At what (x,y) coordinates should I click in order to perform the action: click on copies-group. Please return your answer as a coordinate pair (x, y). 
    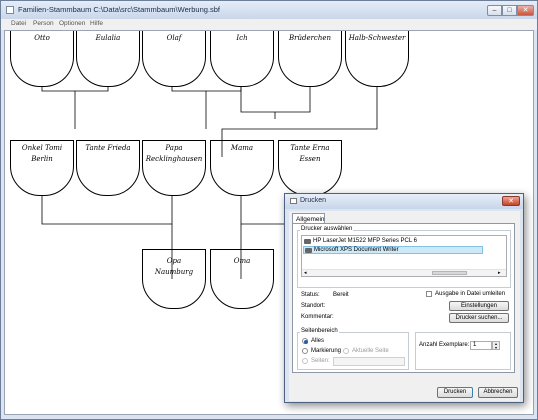
    Looking at the image, I should click on (463, 351).